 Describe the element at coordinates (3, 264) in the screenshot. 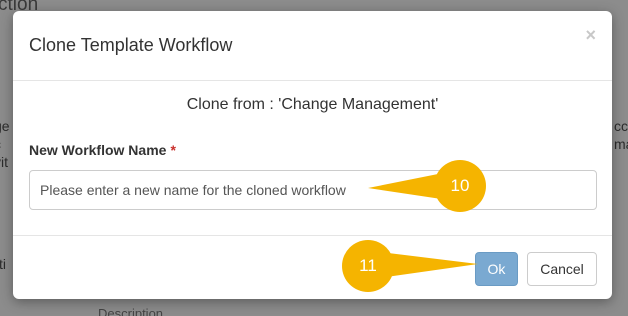

I see `background-text: cti` at that location.